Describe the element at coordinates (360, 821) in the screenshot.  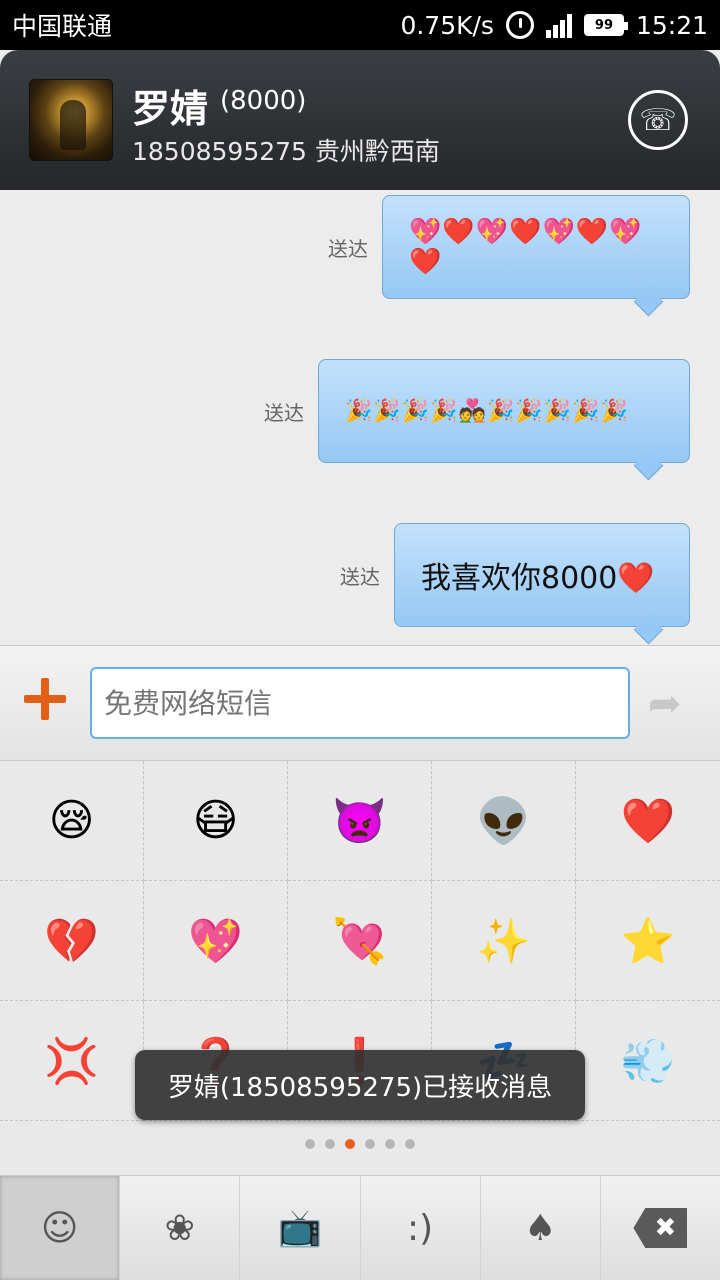
I see `emoji-imp: 👿` at that location.